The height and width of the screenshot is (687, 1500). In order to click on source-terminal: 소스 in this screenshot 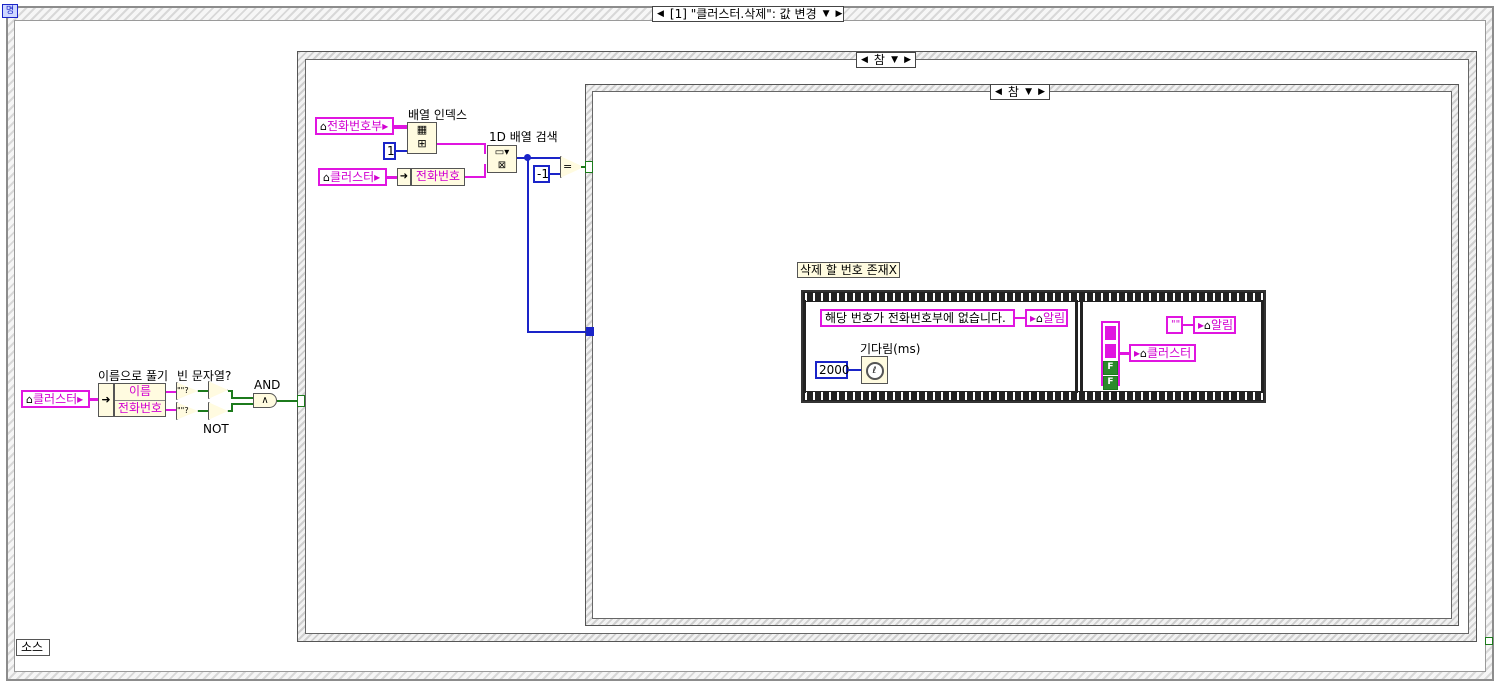, I will do `click(33, 647)`.